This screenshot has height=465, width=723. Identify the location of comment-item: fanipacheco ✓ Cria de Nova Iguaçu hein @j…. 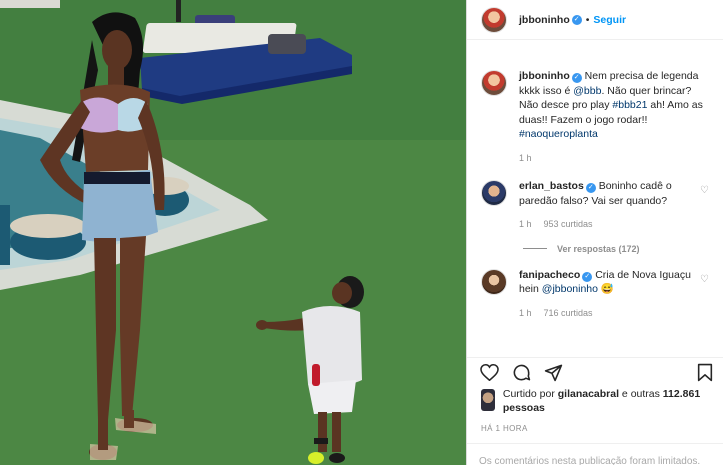
(595, 294).